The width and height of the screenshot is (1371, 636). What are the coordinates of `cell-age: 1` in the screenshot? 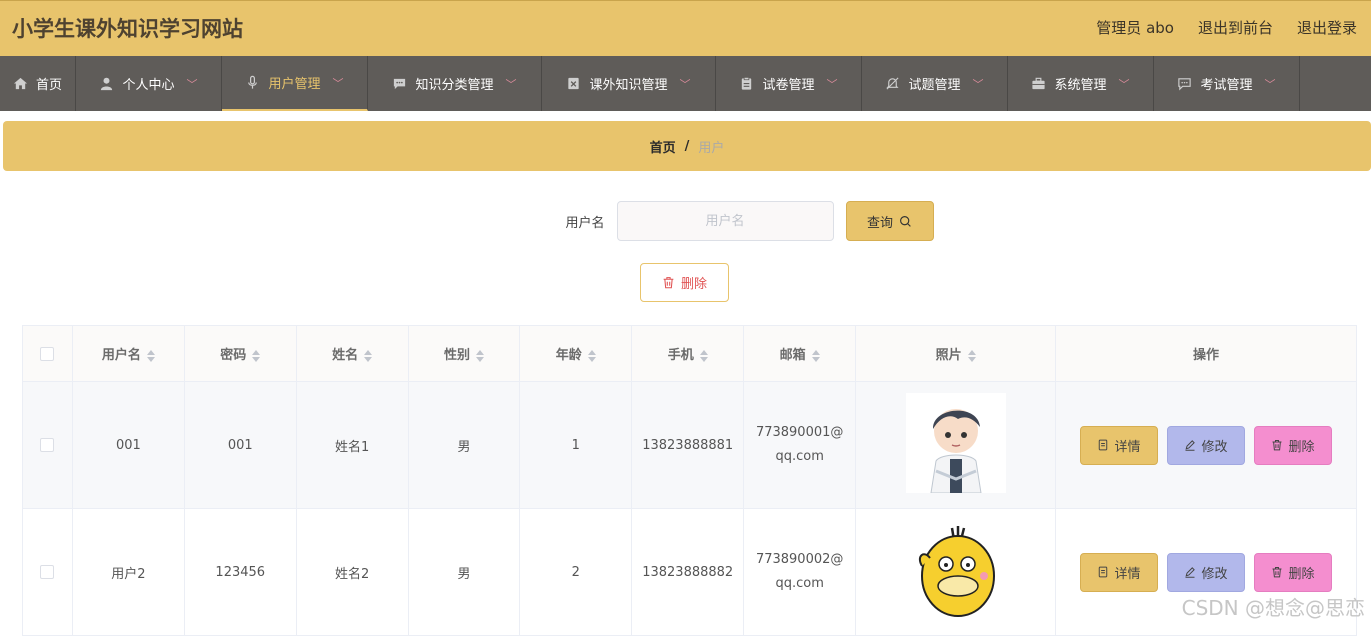 It's located at (576, 445).